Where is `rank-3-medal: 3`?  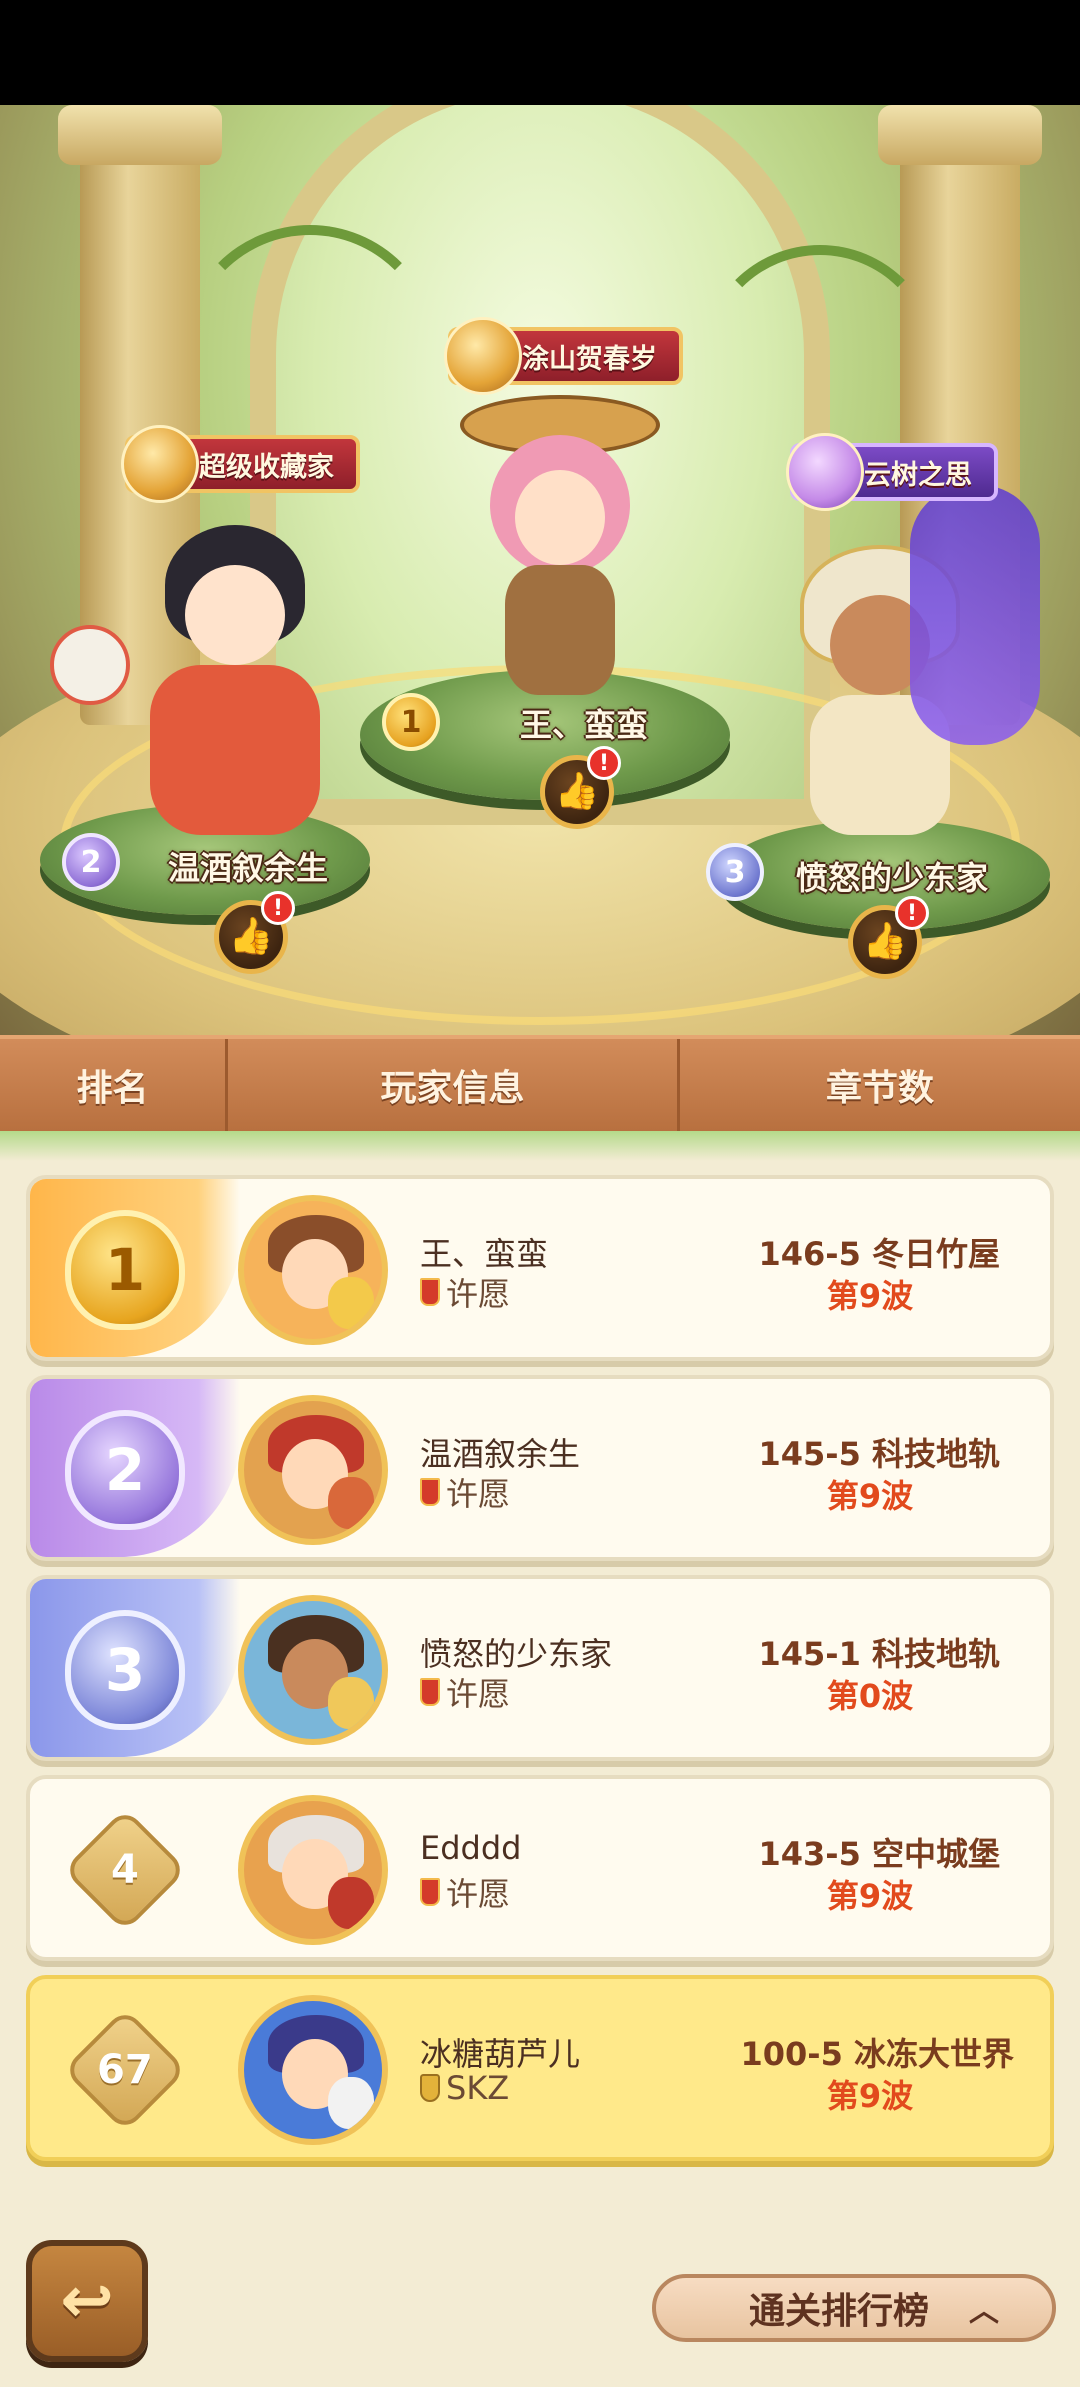
rank-3-medal: 3 is located at coordinates (735, 872).